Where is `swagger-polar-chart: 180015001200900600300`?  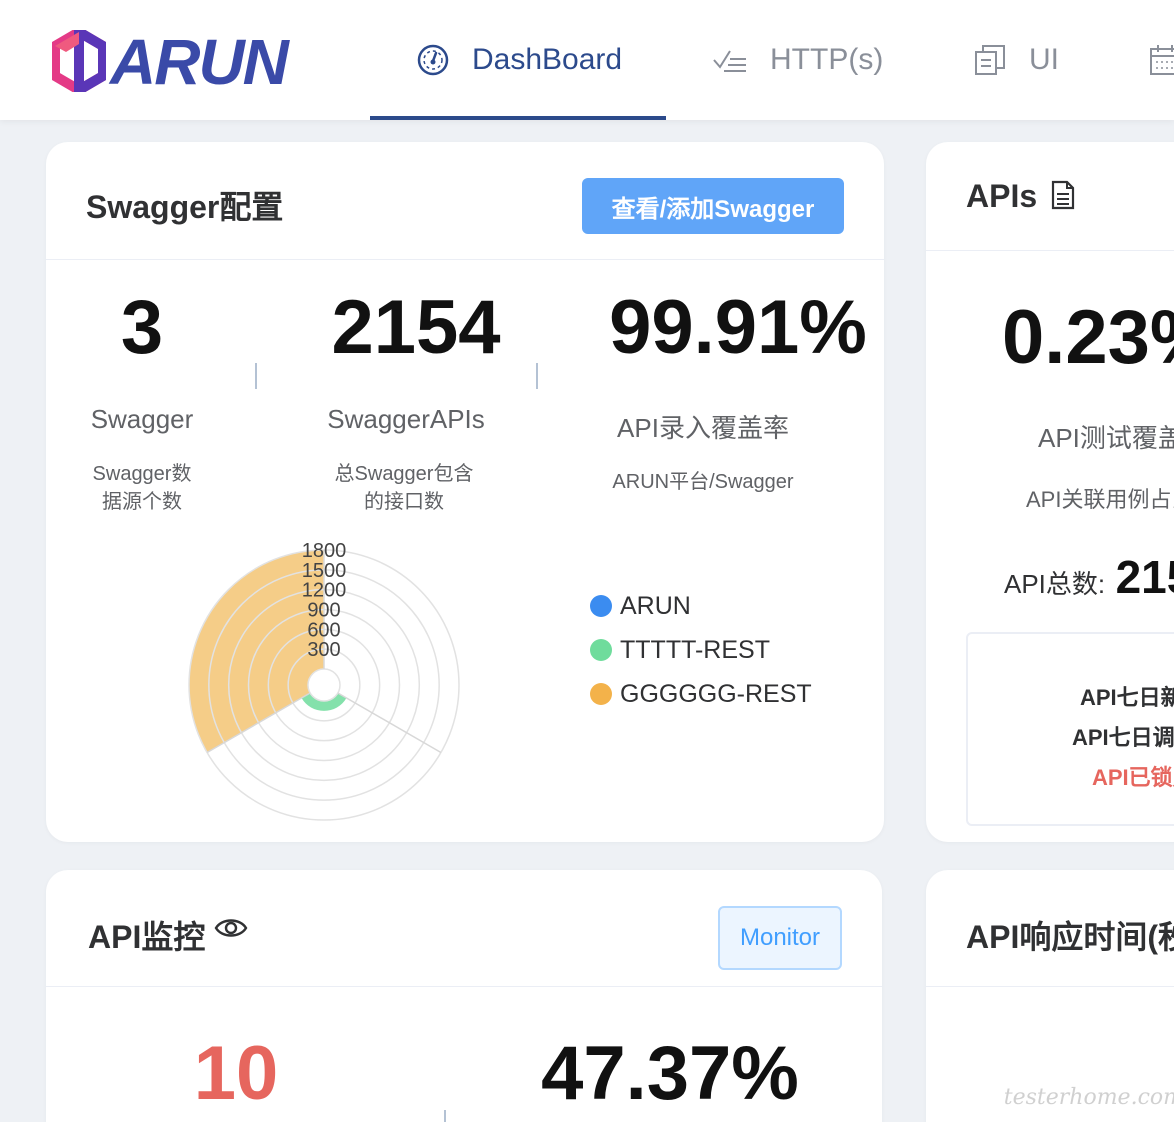
swagger-polar-chart: 180015001200900600300 is located at coordinates (324, 680).